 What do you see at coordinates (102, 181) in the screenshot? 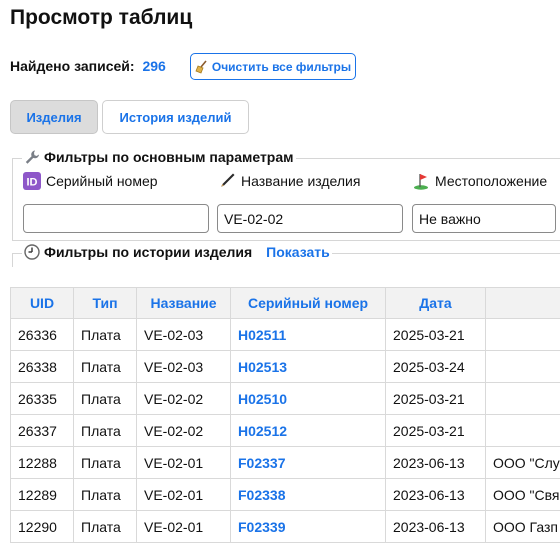
I see `serial-number-label-text: Серийный номер` at bounding box center [102, 181].